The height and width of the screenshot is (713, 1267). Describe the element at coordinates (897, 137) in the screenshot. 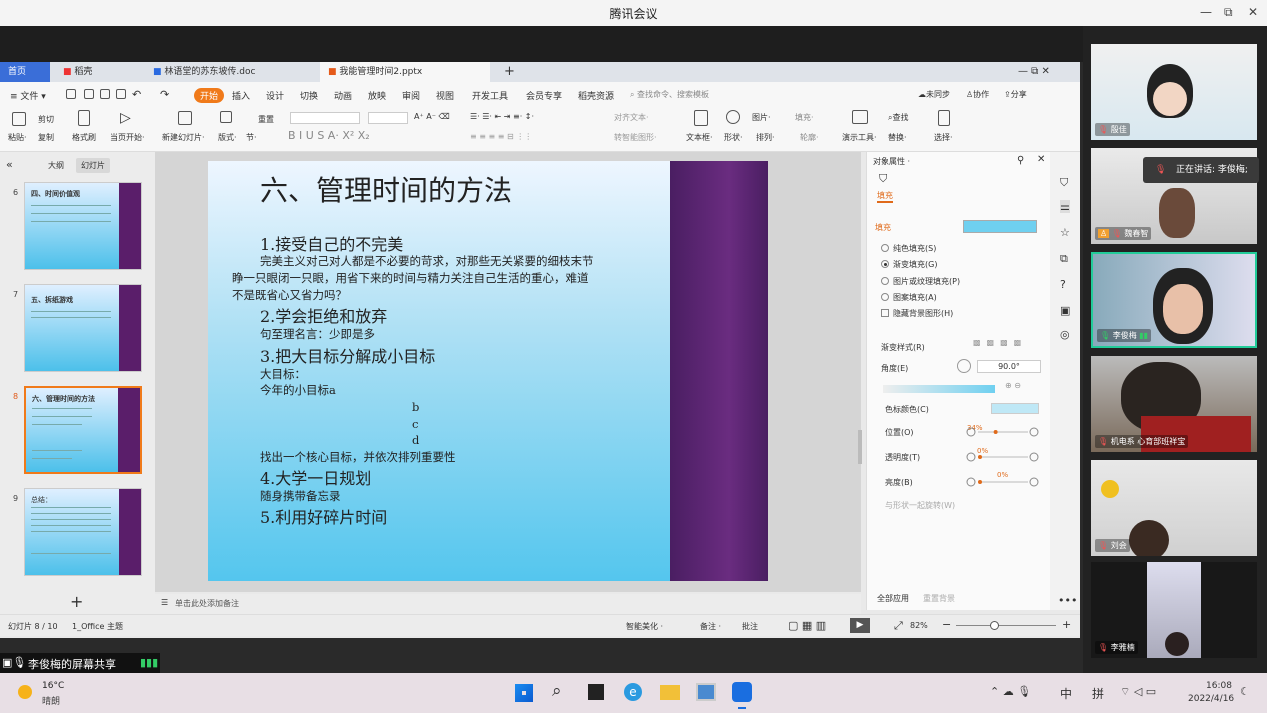

I see `replace-button: 替换·` at that location.